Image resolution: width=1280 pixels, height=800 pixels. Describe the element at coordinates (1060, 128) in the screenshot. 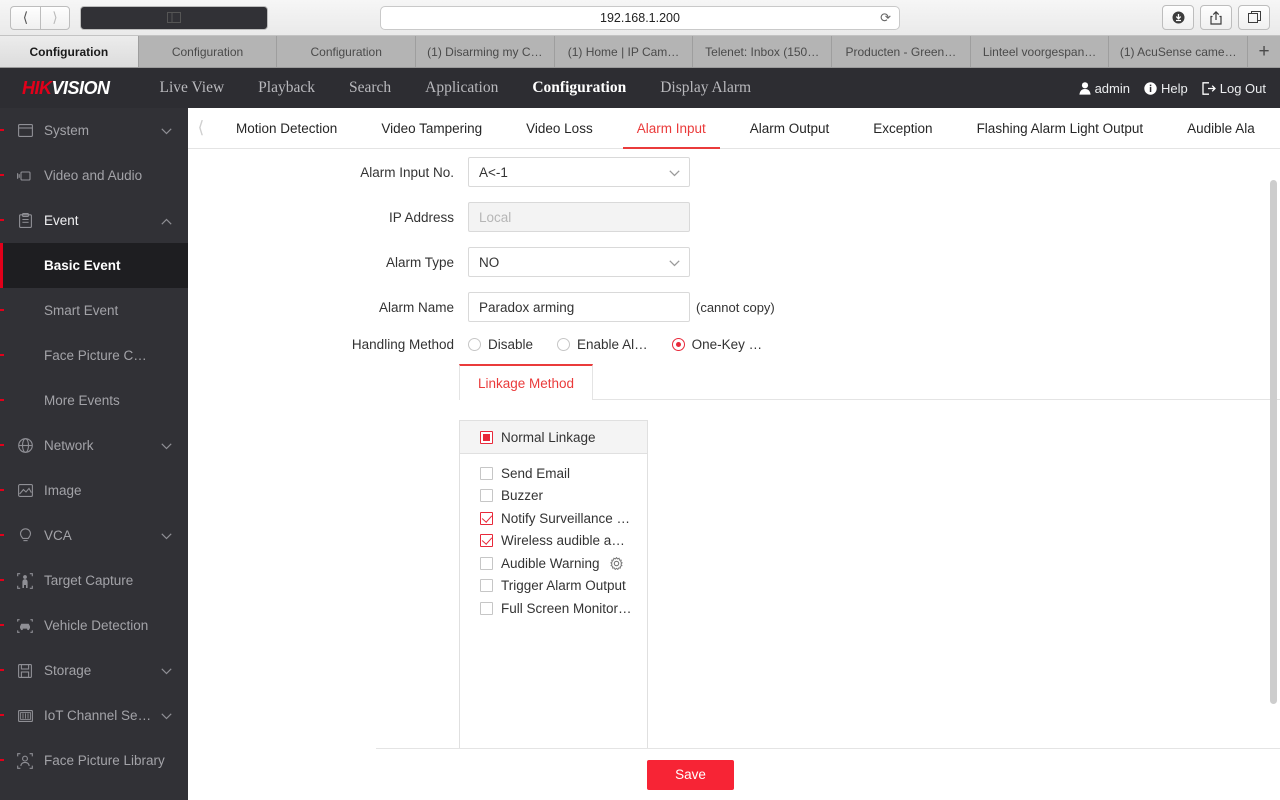

I see `subtab-flashing-alarm-light-output: Flashing Alarm Light Output` at that location.